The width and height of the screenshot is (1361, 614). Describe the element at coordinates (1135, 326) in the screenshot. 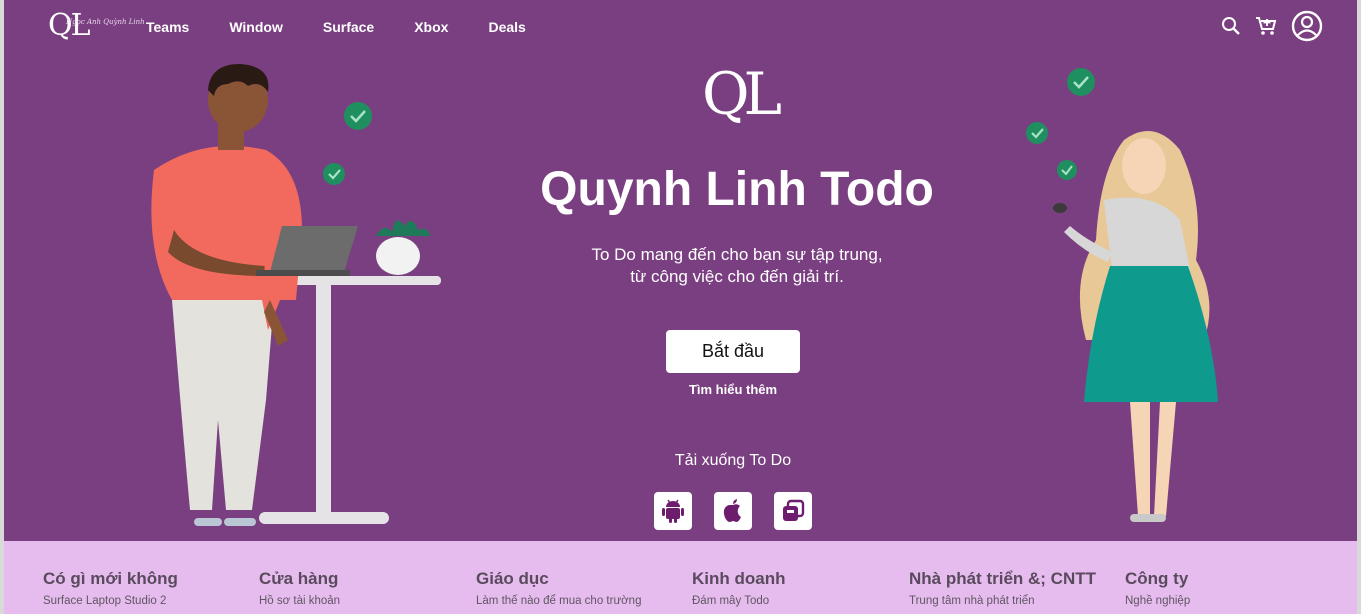

I see `woman-illustration` at that location.